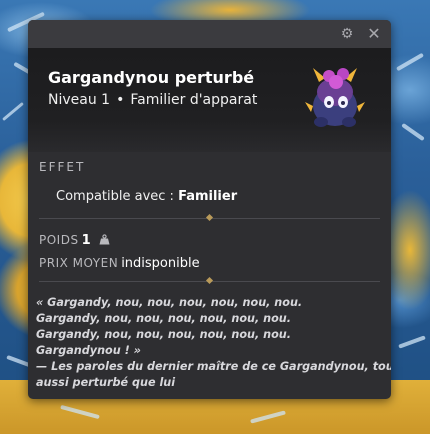  I want to click on weight-icon, so click(104, 239).